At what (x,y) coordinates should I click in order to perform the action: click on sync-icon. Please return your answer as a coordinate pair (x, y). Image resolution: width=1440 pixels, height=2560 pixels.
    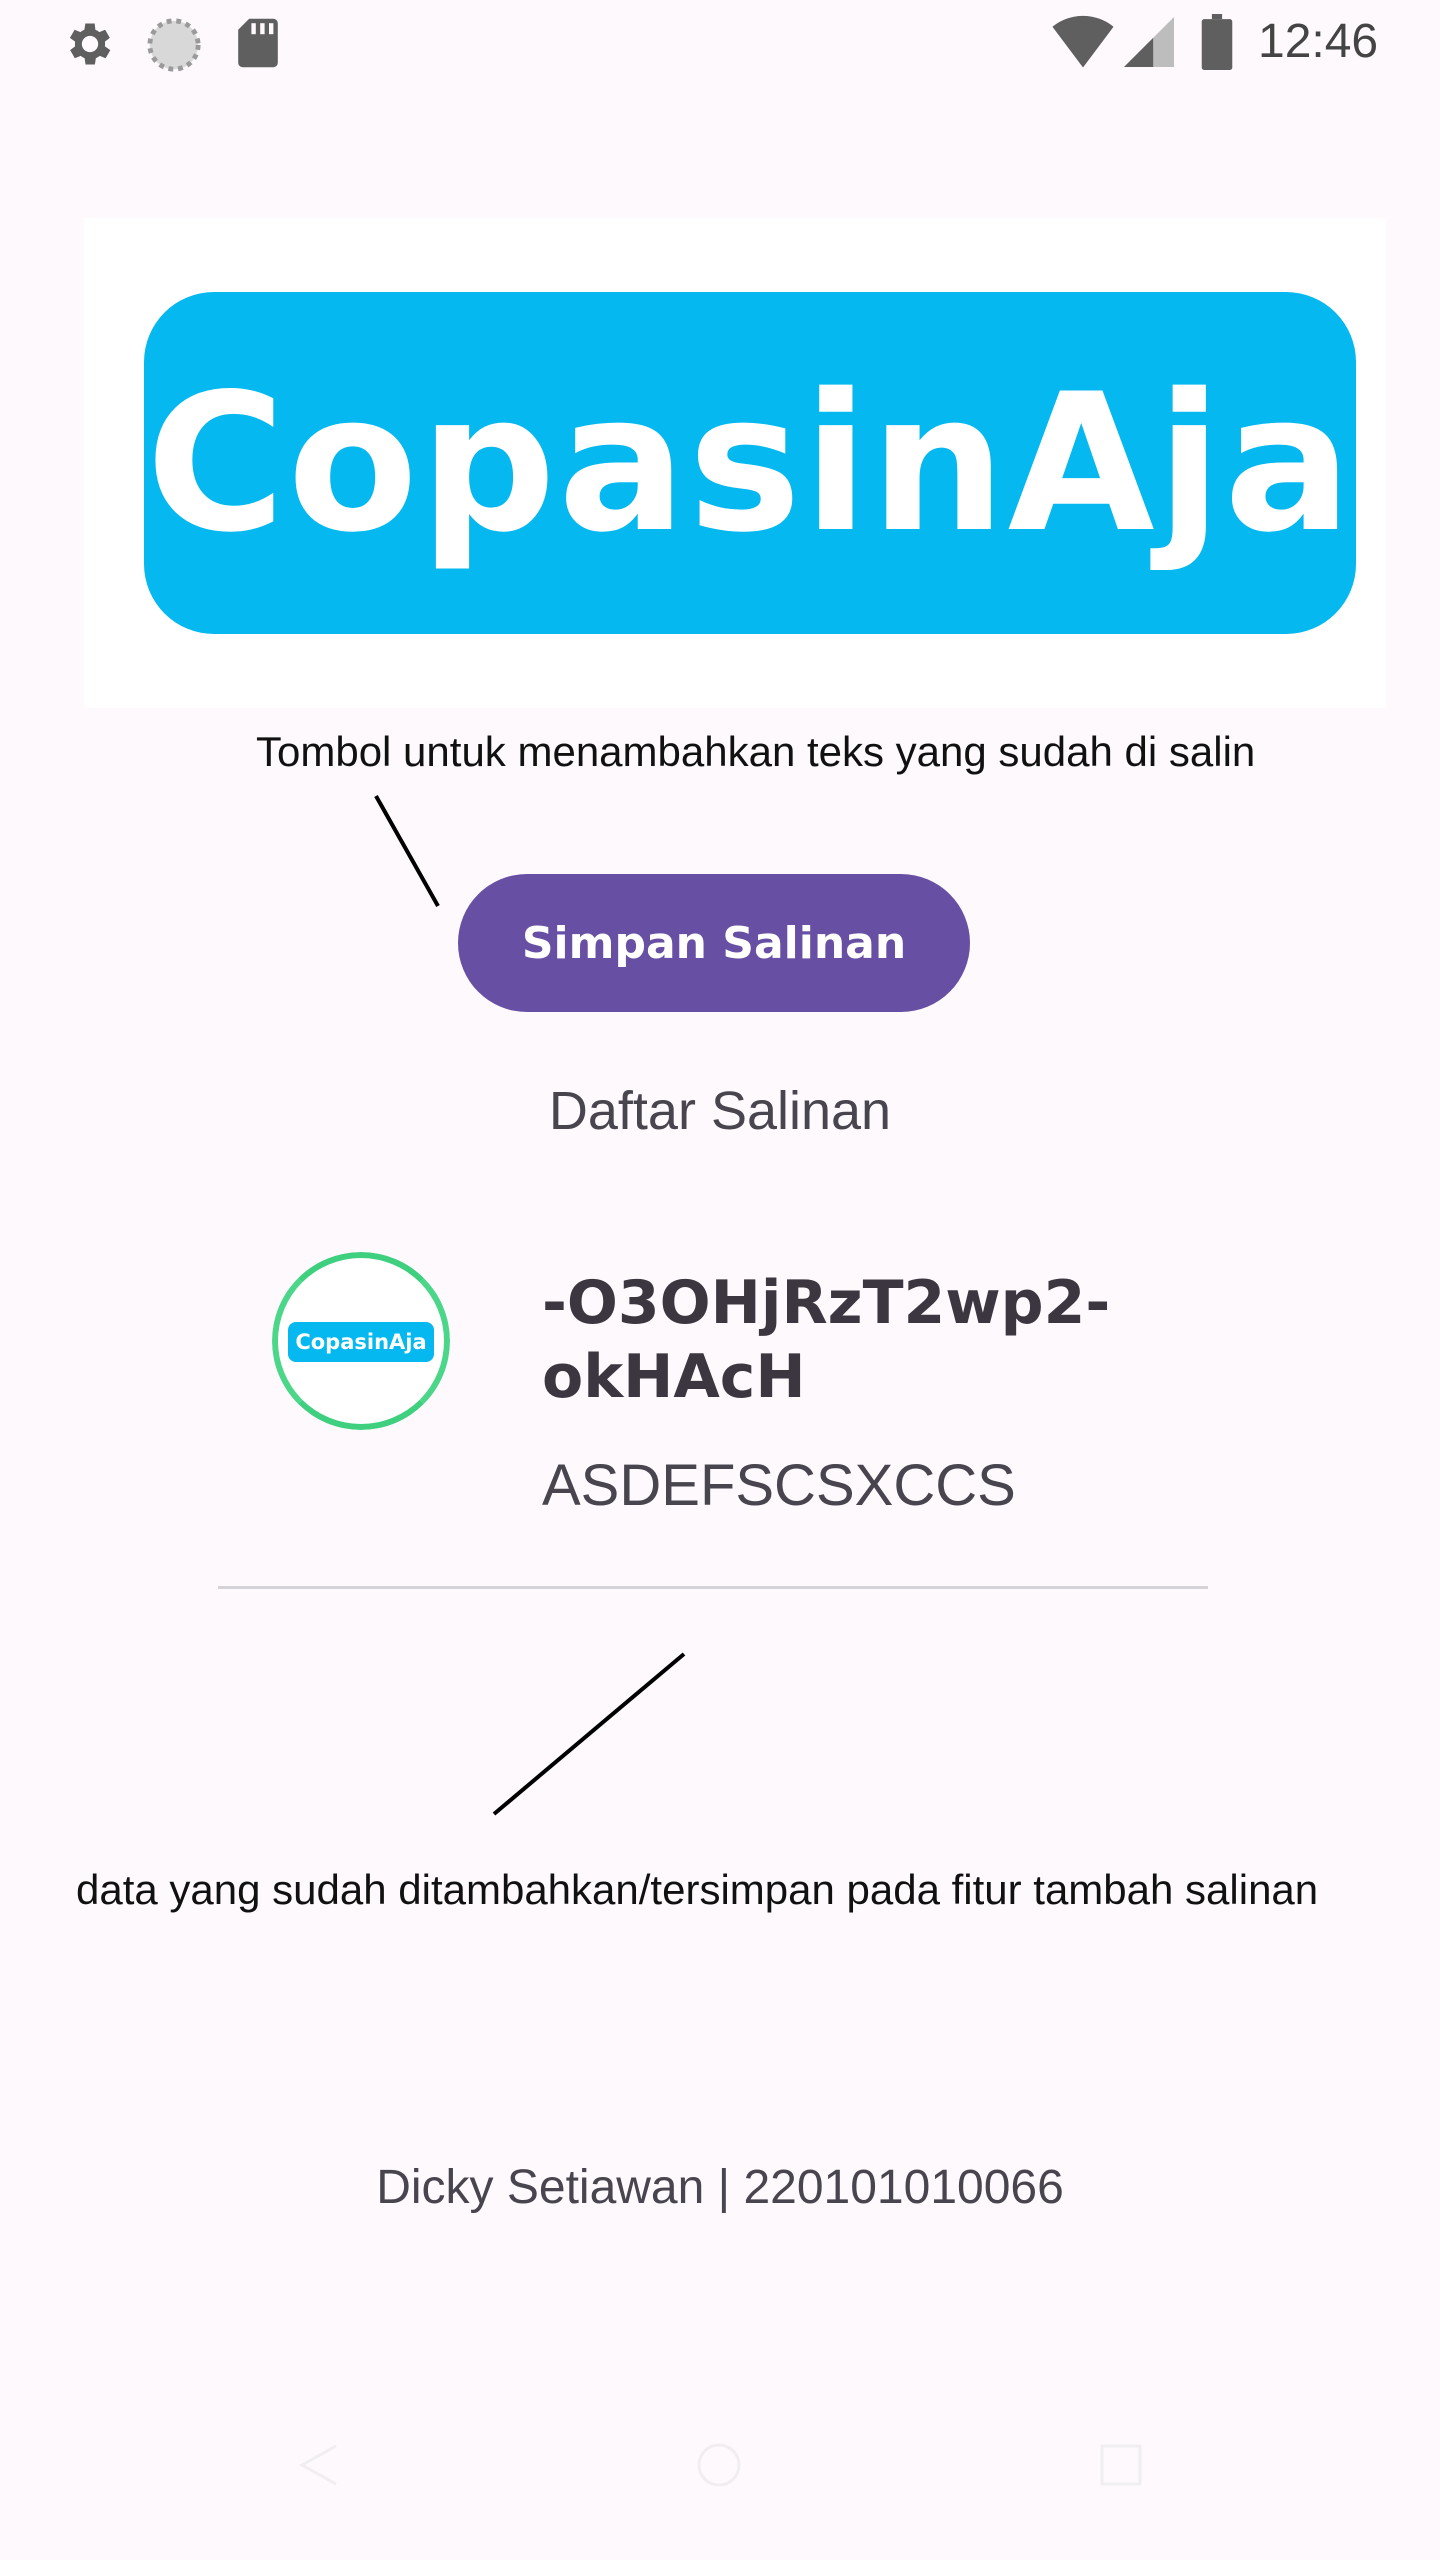
    Looking at the image, I should click on (174, 45).